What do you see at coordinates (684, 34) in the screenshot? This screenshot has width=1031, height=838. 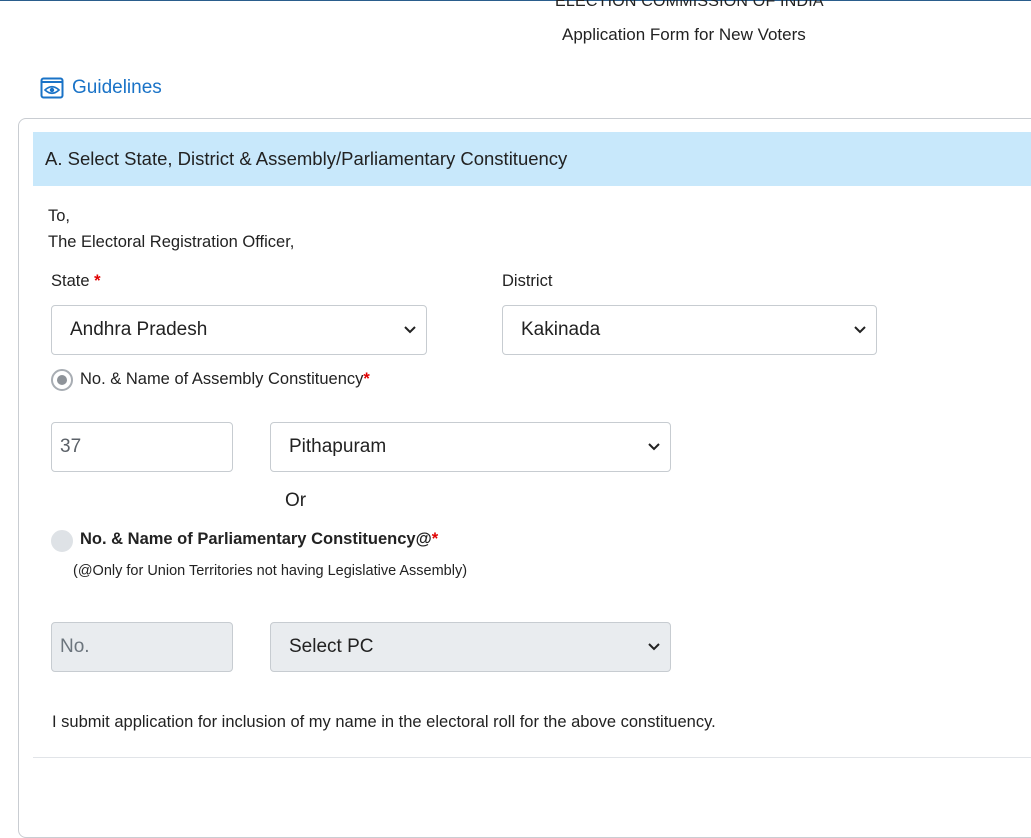 I see `form-title: Application Form for New Voters` at bounding box center [684, 34].